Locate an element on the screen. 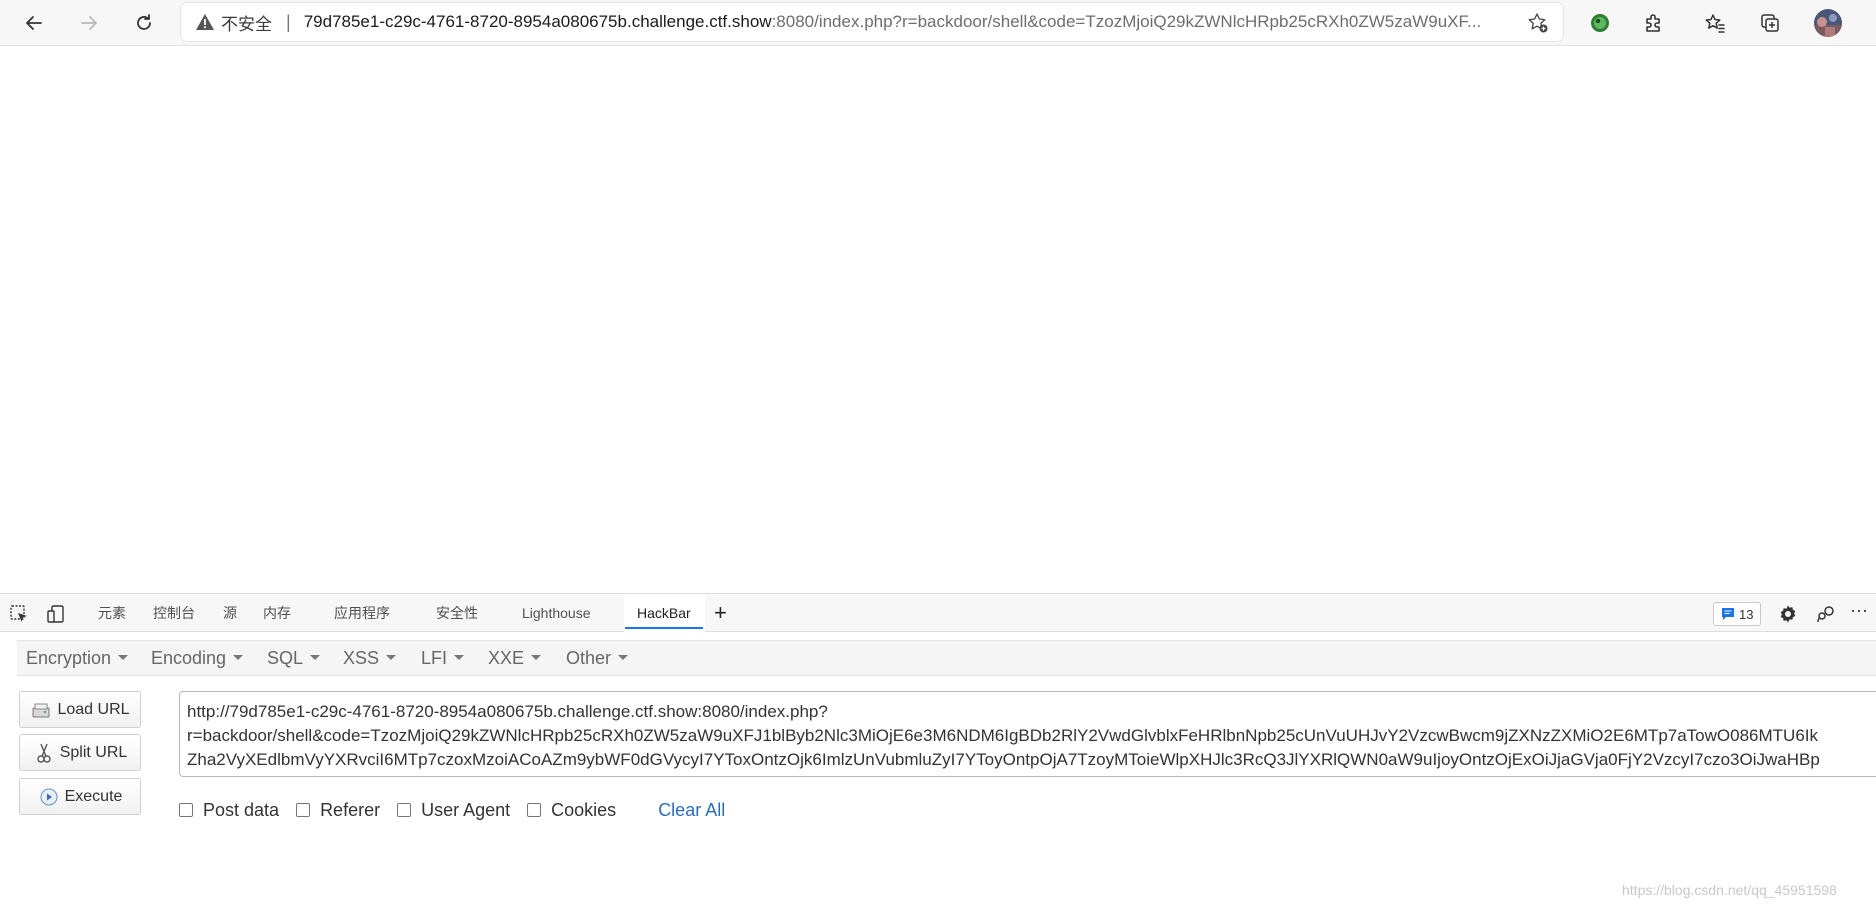 Image resolution: width=1876 pixels, height=910 pixels. post-data-option: Post data is located at coordinates (229, 810).